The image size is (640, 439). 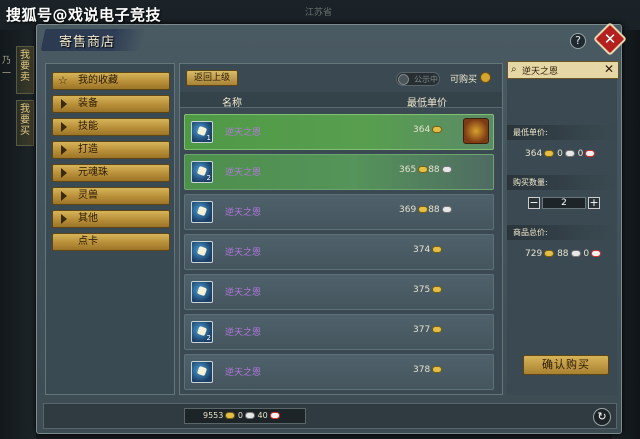 I want to click on item-price: 374, so click(x=428, y=250).